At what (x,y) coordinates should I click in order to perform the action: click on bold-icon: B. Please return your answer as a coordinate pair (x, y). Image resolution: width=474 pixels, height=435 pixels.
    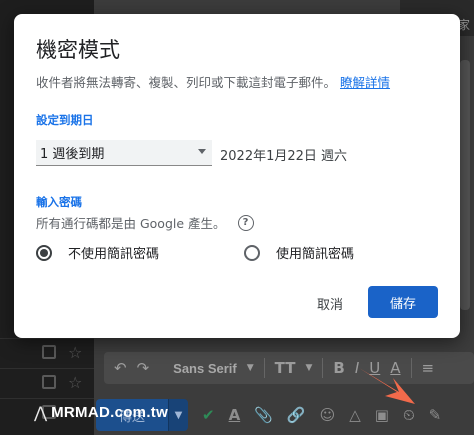
    Looking at the image, I should click on (338, 368).